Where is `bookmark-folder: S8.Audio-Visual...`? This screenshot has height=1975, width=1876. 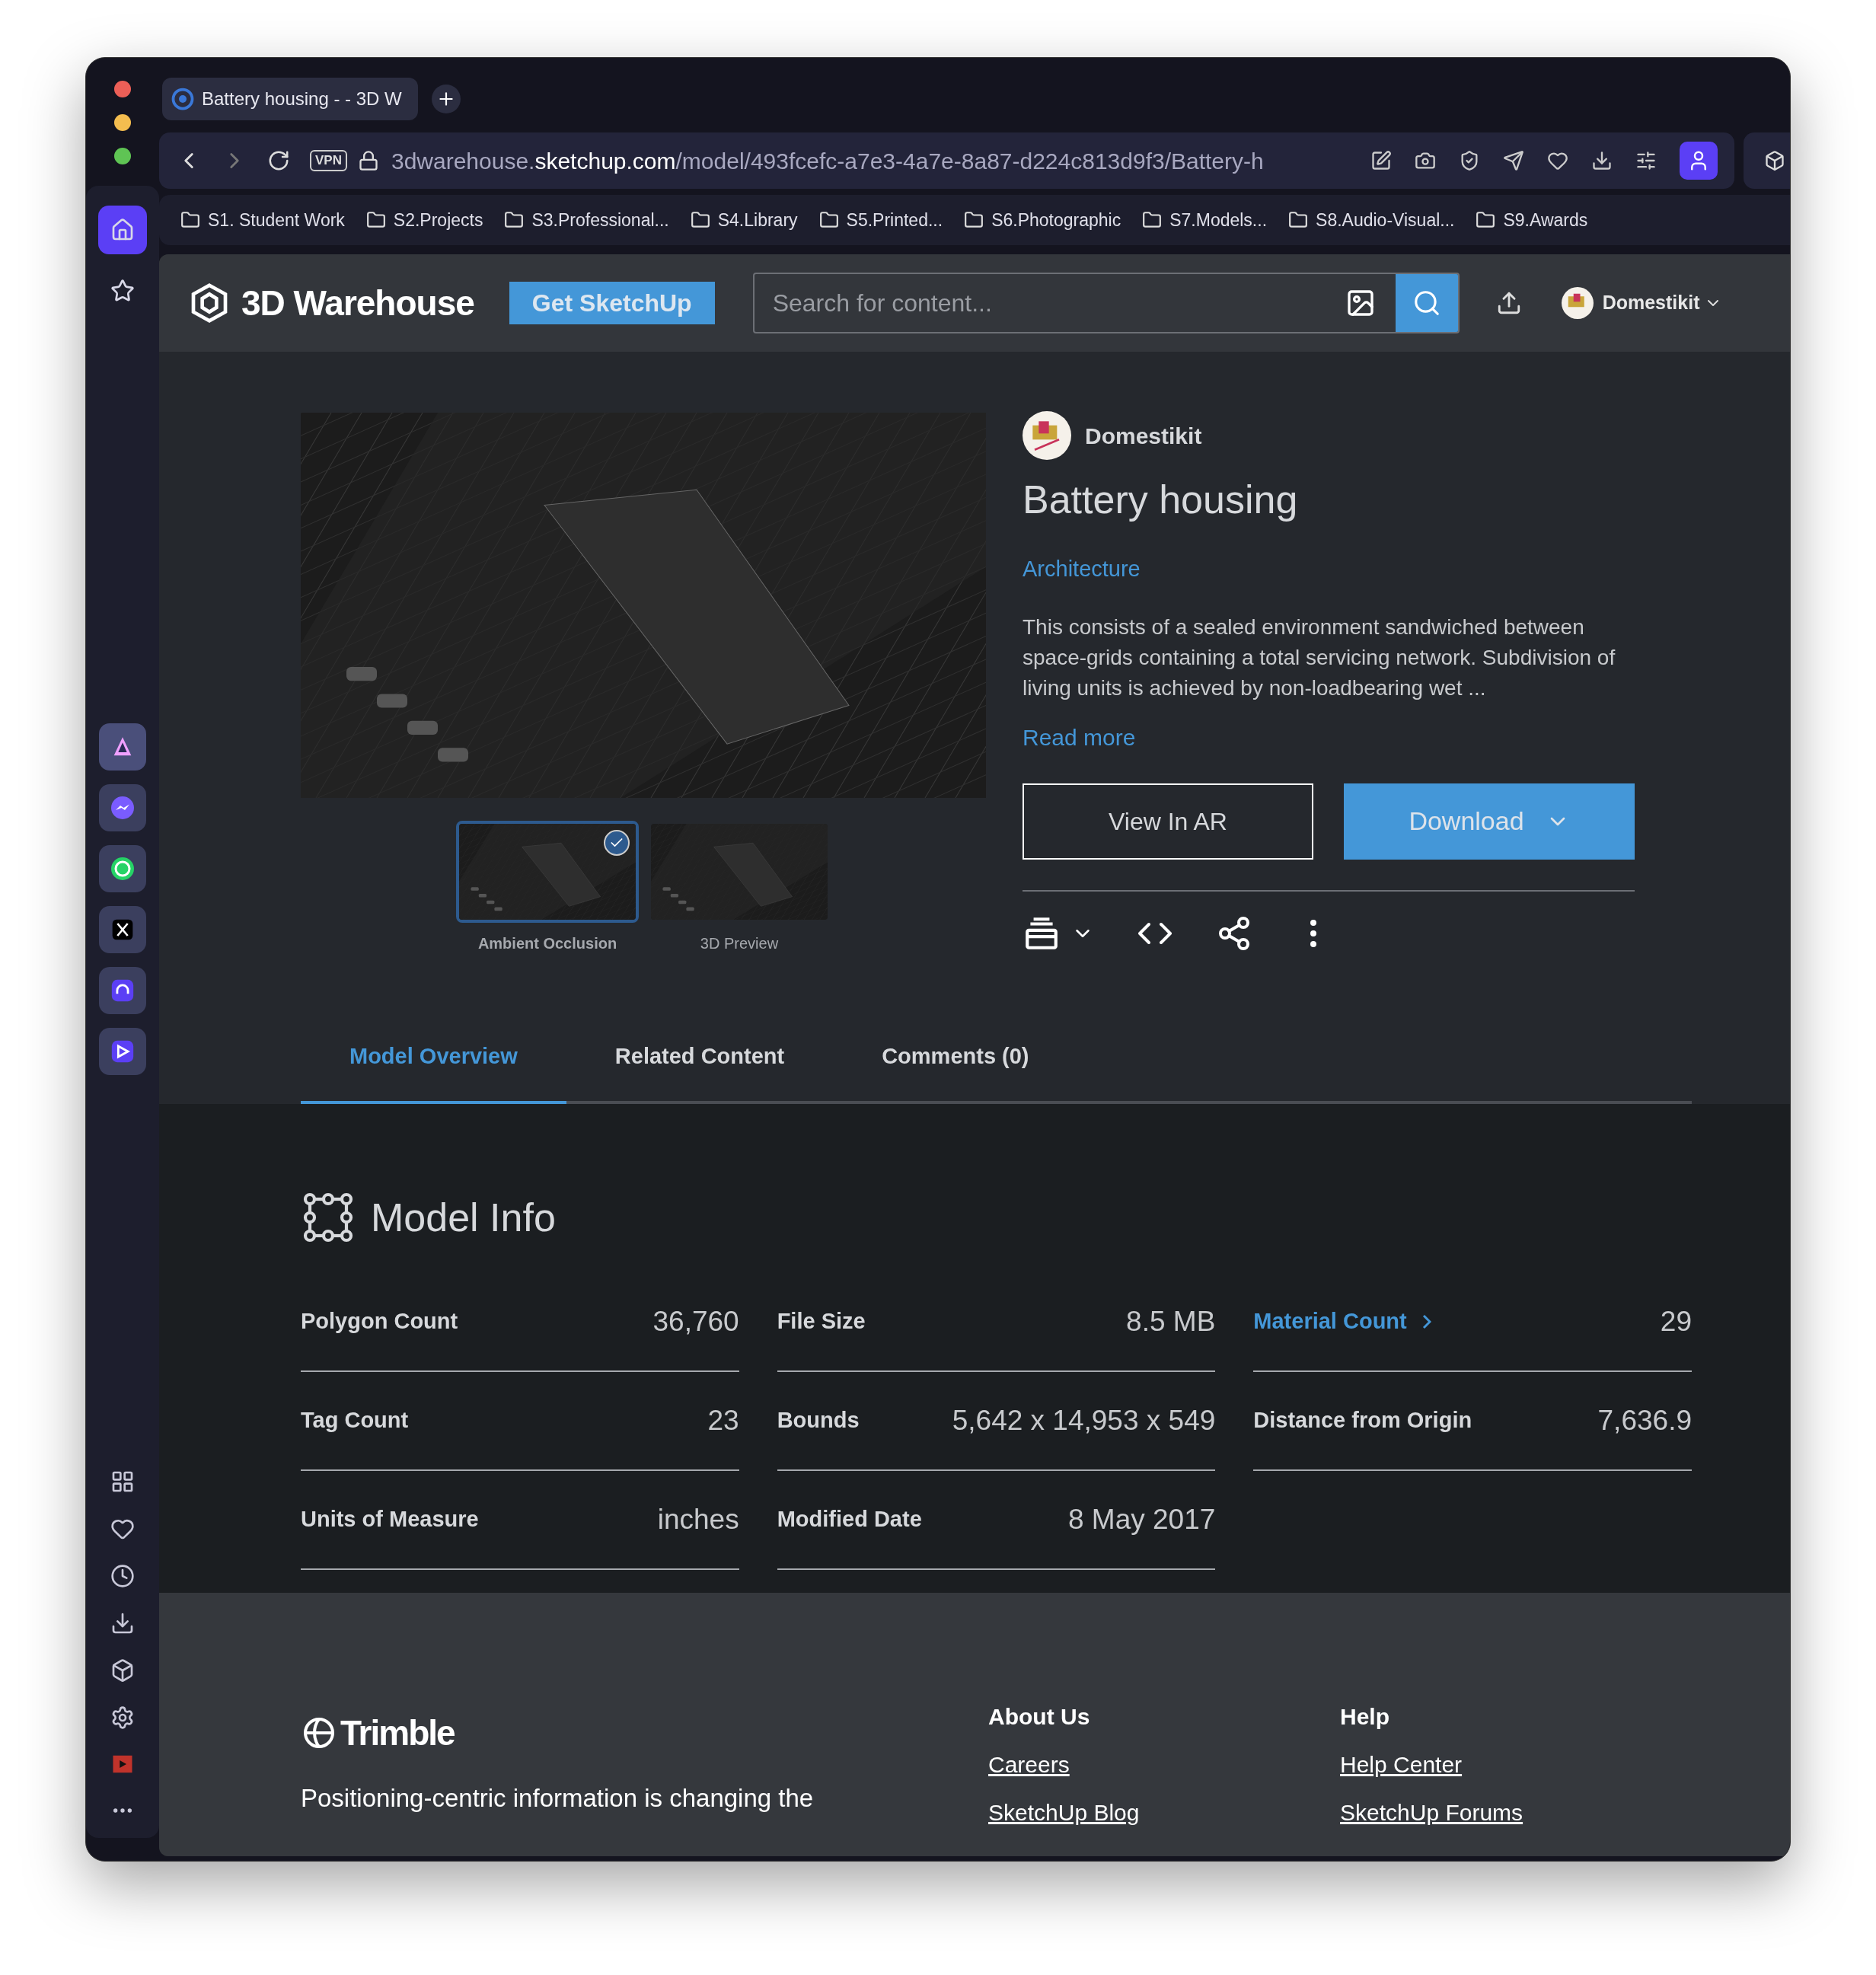 bookmark-folder: S8.Audio-Visual... is located at coordinates (1371, 220).